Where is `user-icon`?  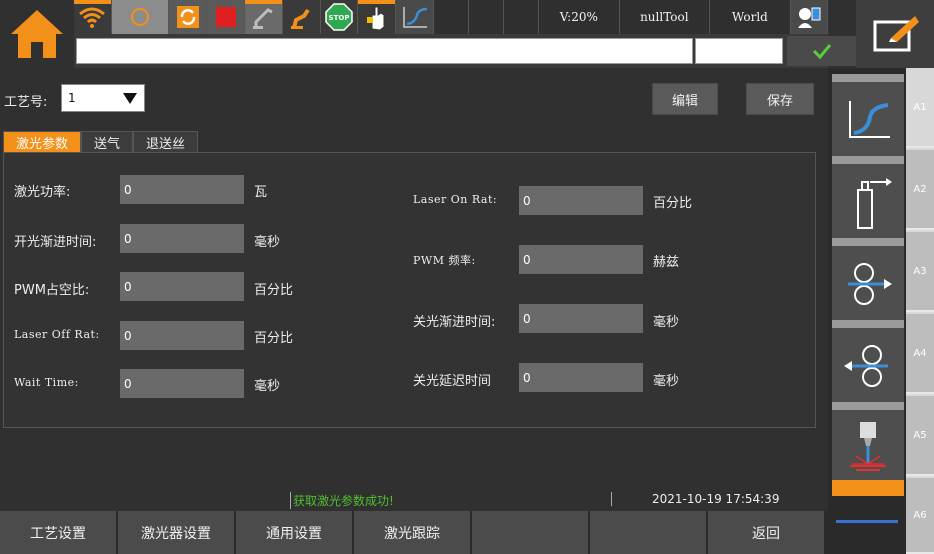 user-icon is located at coordinates (809, 17).